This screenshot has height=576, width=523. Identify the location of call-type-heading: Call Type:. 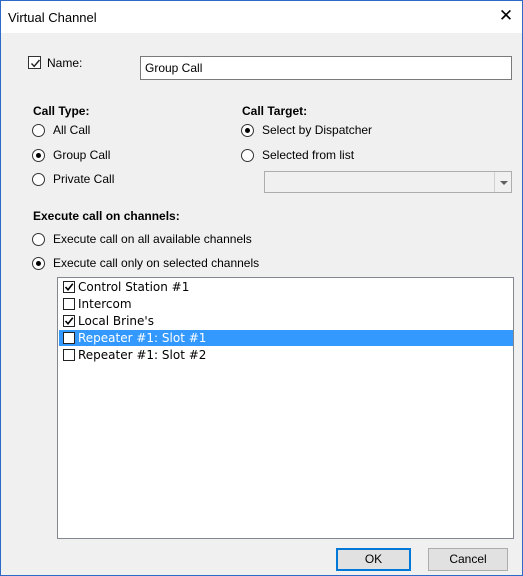
(61, 111).